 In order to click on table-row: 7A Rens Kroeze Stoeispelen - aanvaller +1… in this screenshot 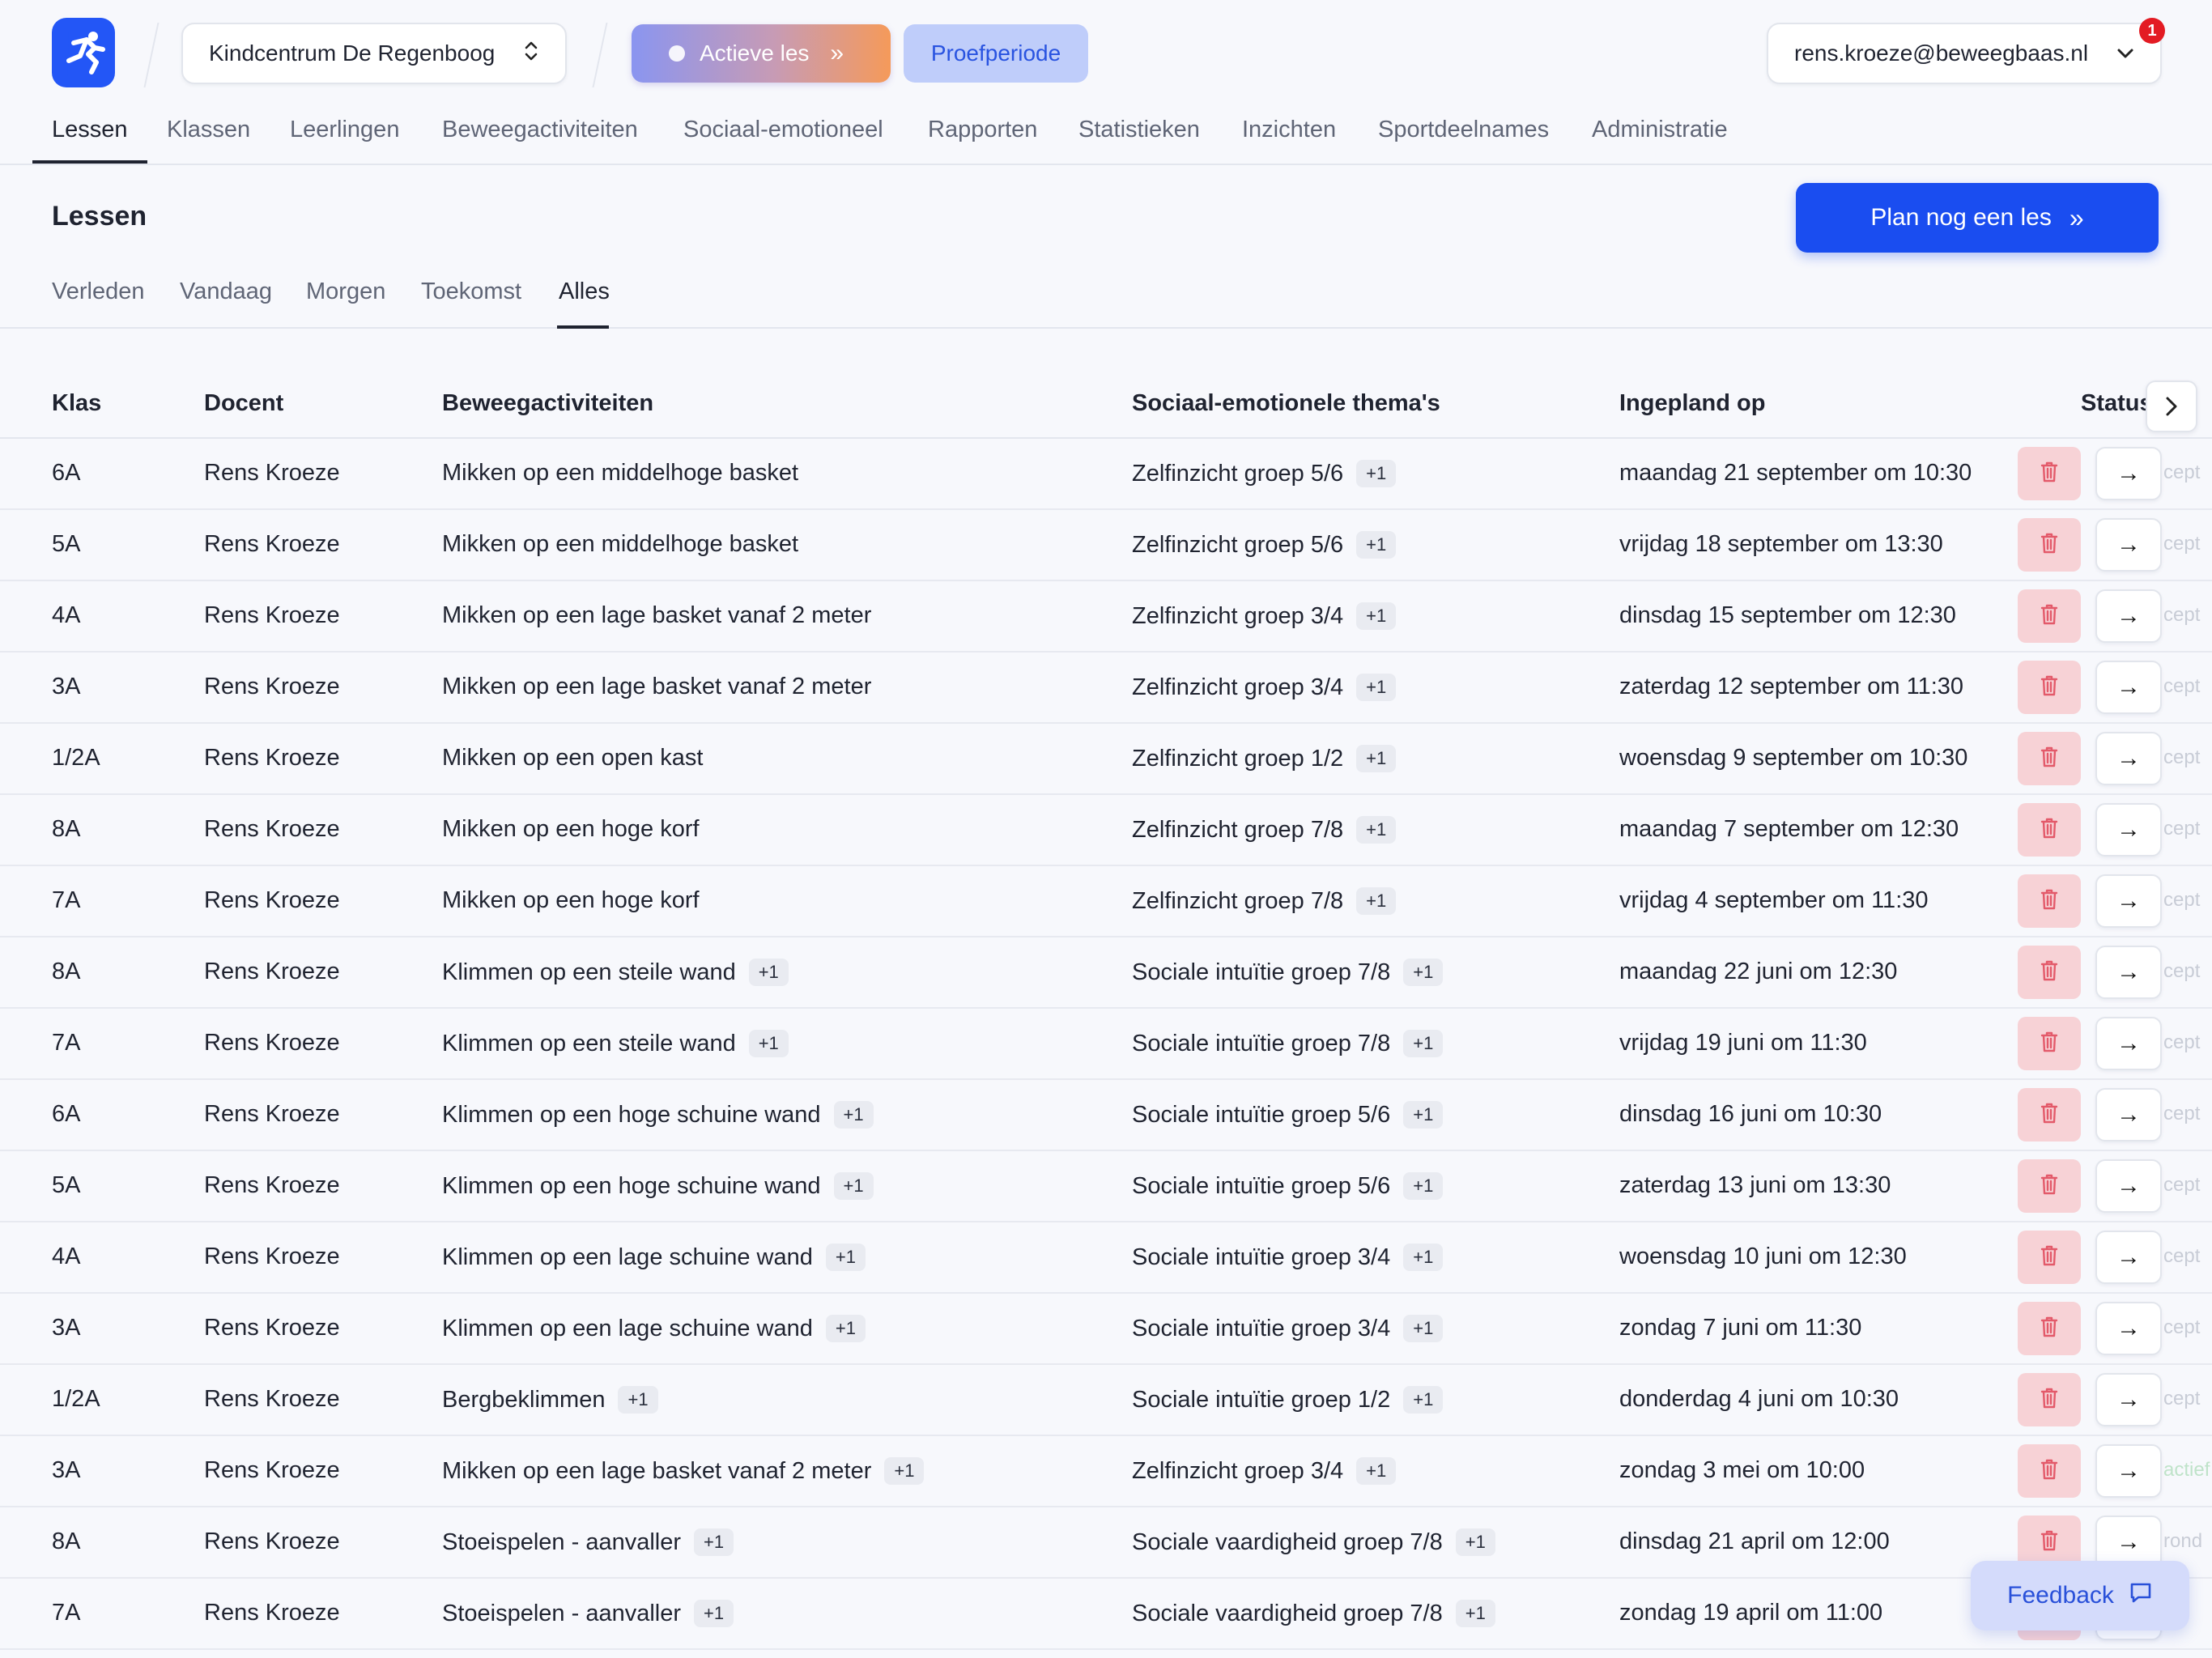, I will do `click(1106, 1614)`.